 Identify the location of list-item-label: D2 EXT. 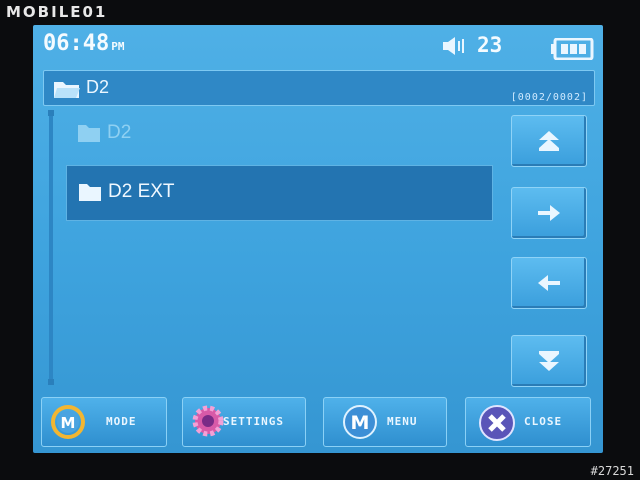
(141, 191).